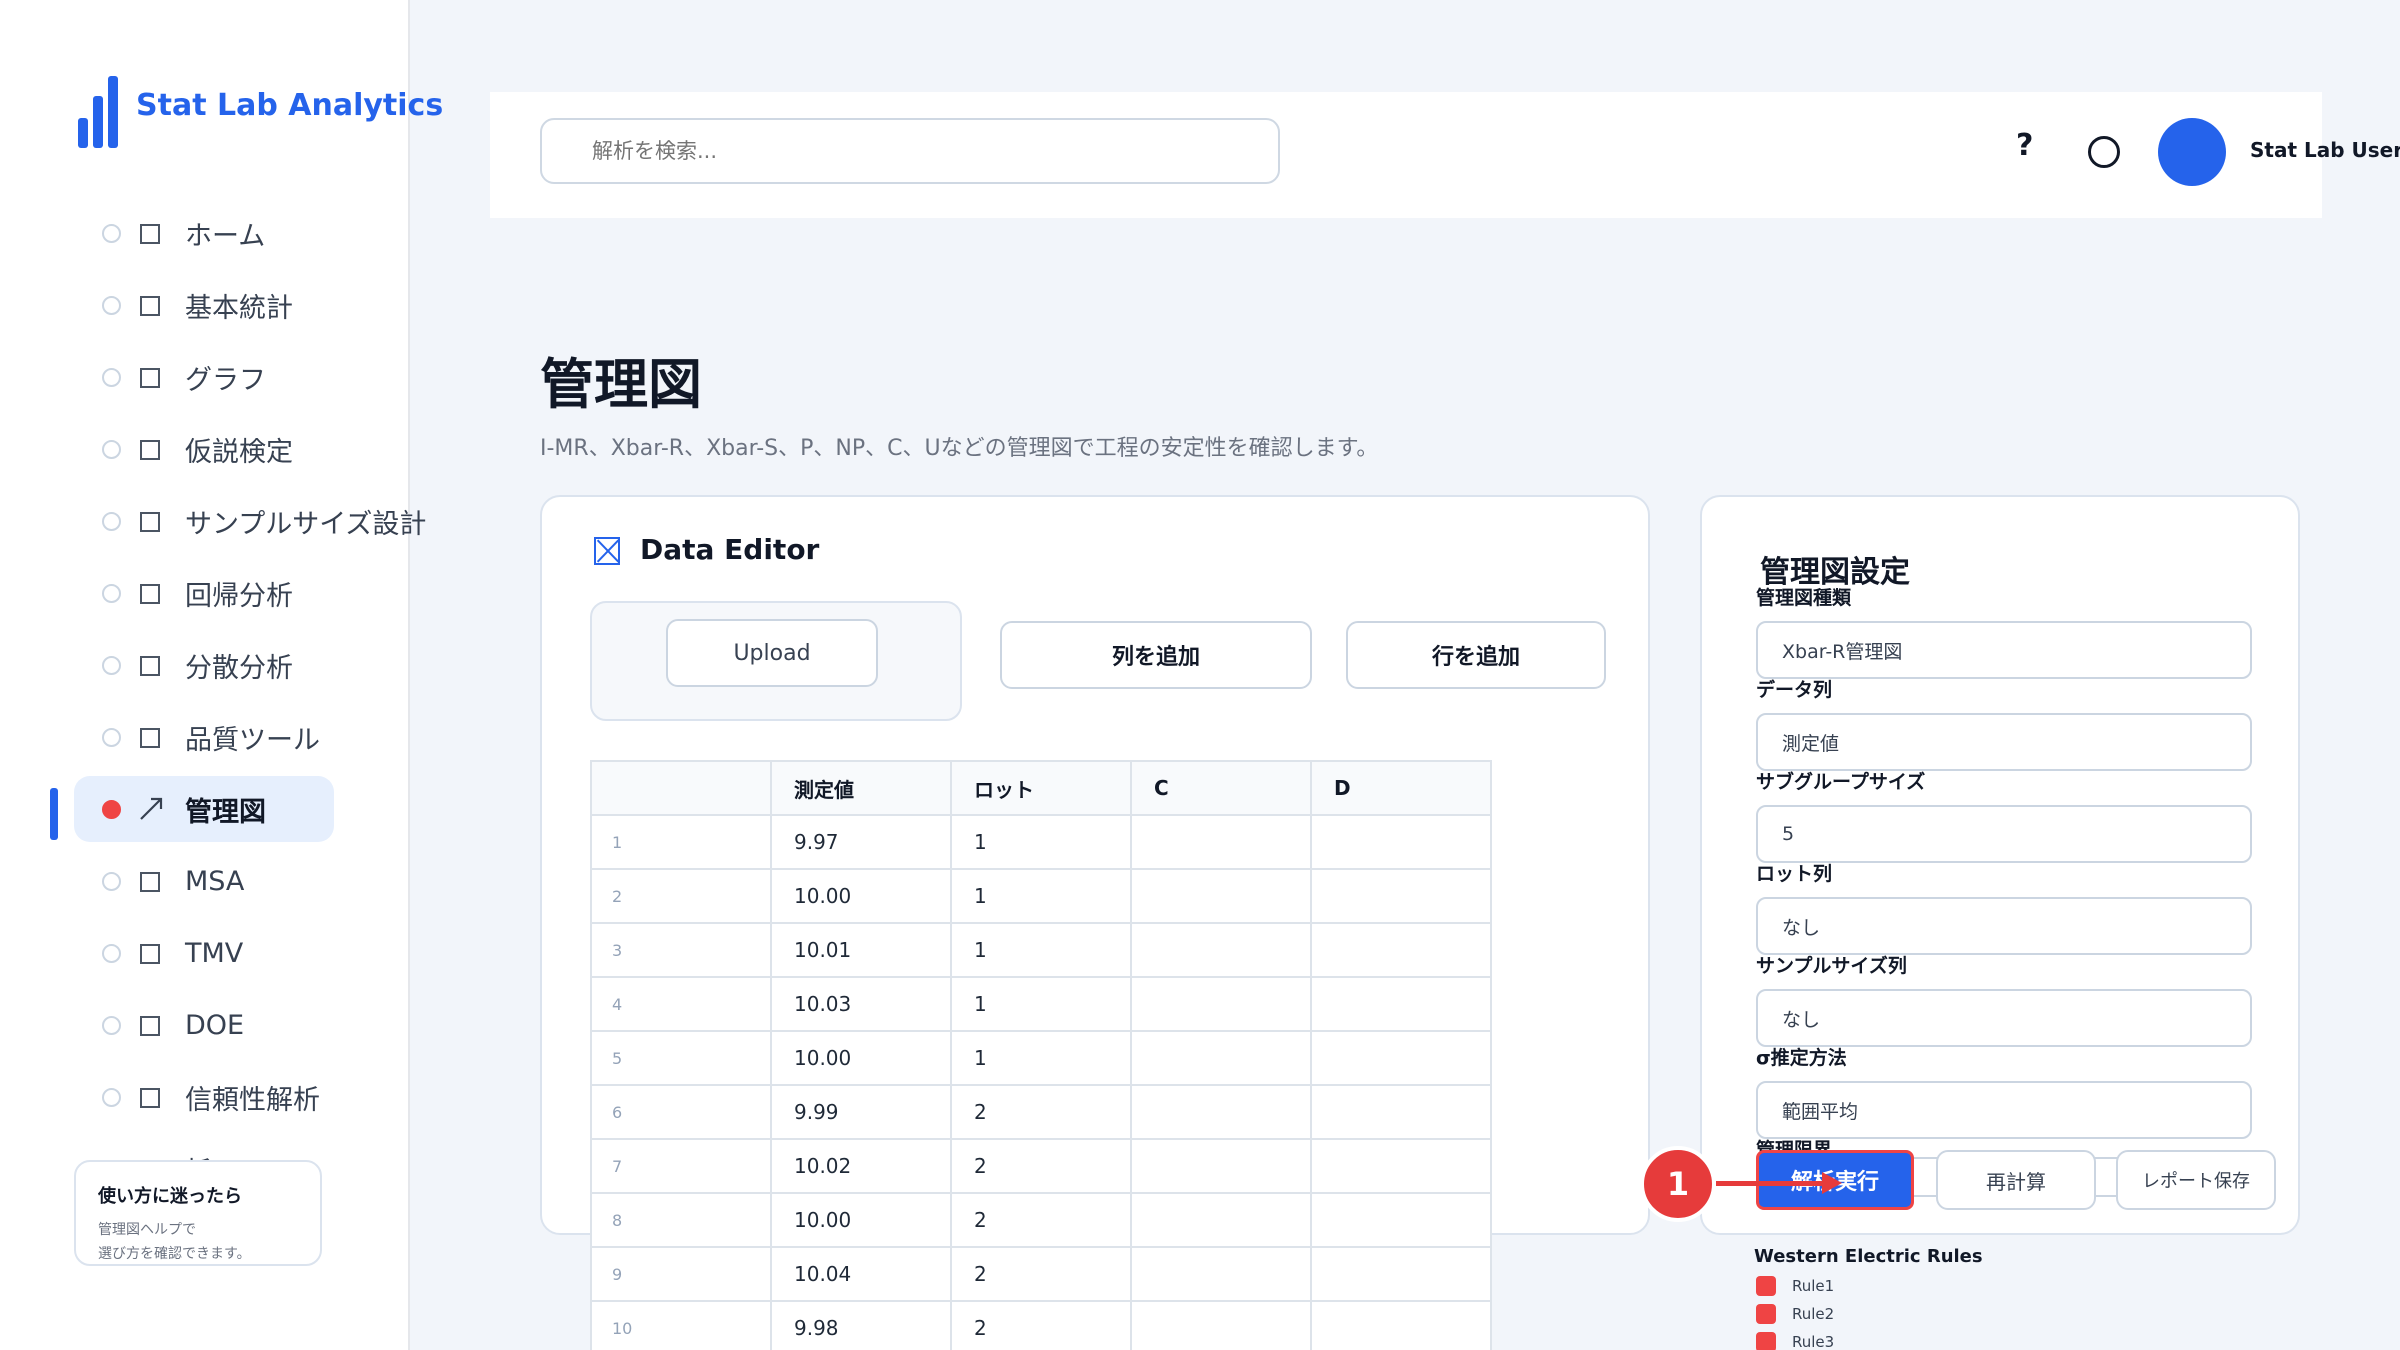 The height and width of the screenshot is (1350, 2400). Describe the element at coordinates (198, 1242) in the screenshot. I see `help-card-text: 管理図ヘルプで 選び方を確認できます。` at that location.